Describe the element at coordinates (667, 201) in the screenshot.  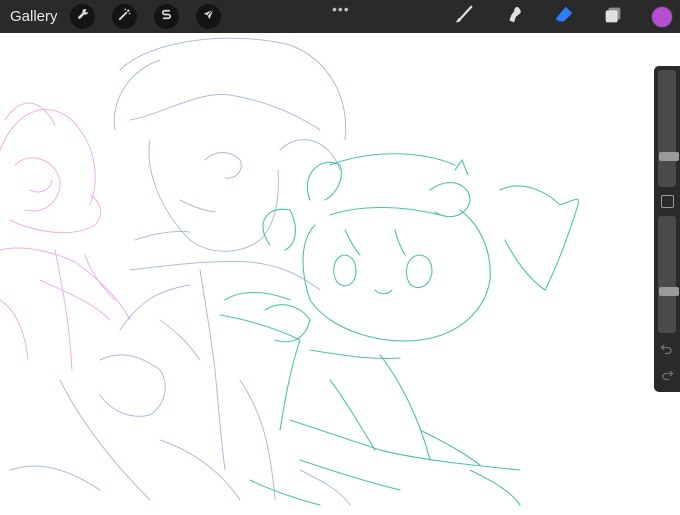
I see `modify-button` at that location.